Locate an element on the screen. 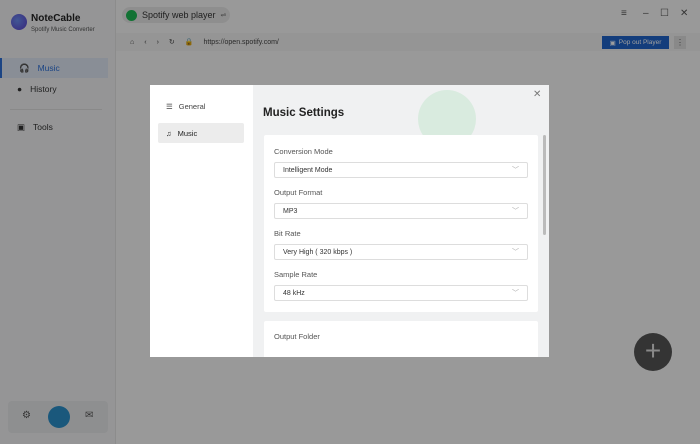  settings-nav: ☰ General ♫ Music is located at coordinates (201, 221).